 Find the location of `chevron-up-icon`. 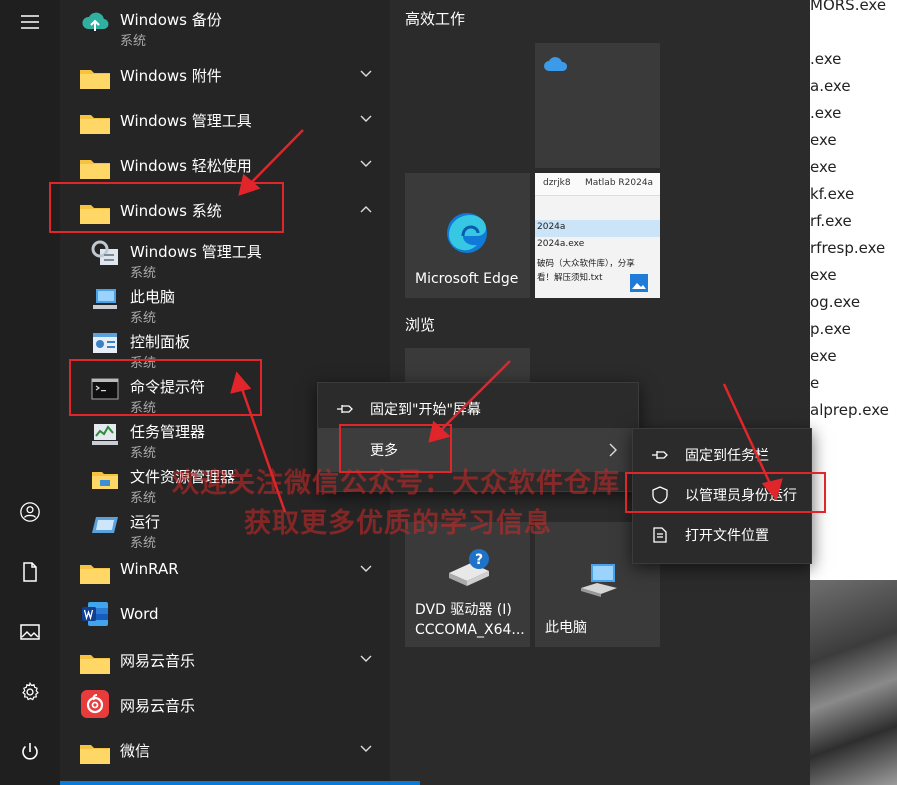

chevron-up-icon is located at coordinates (366, 209).